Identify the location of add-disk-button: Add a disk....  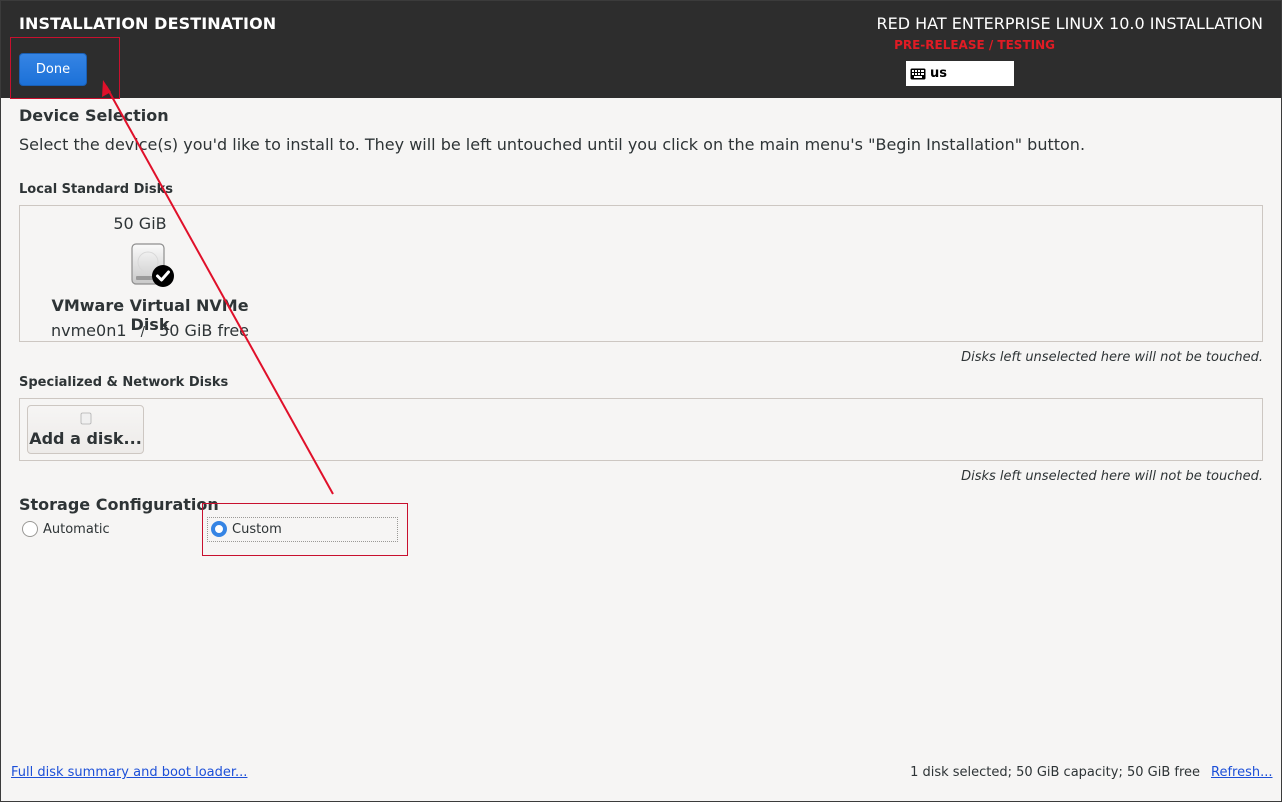
(85, 429).